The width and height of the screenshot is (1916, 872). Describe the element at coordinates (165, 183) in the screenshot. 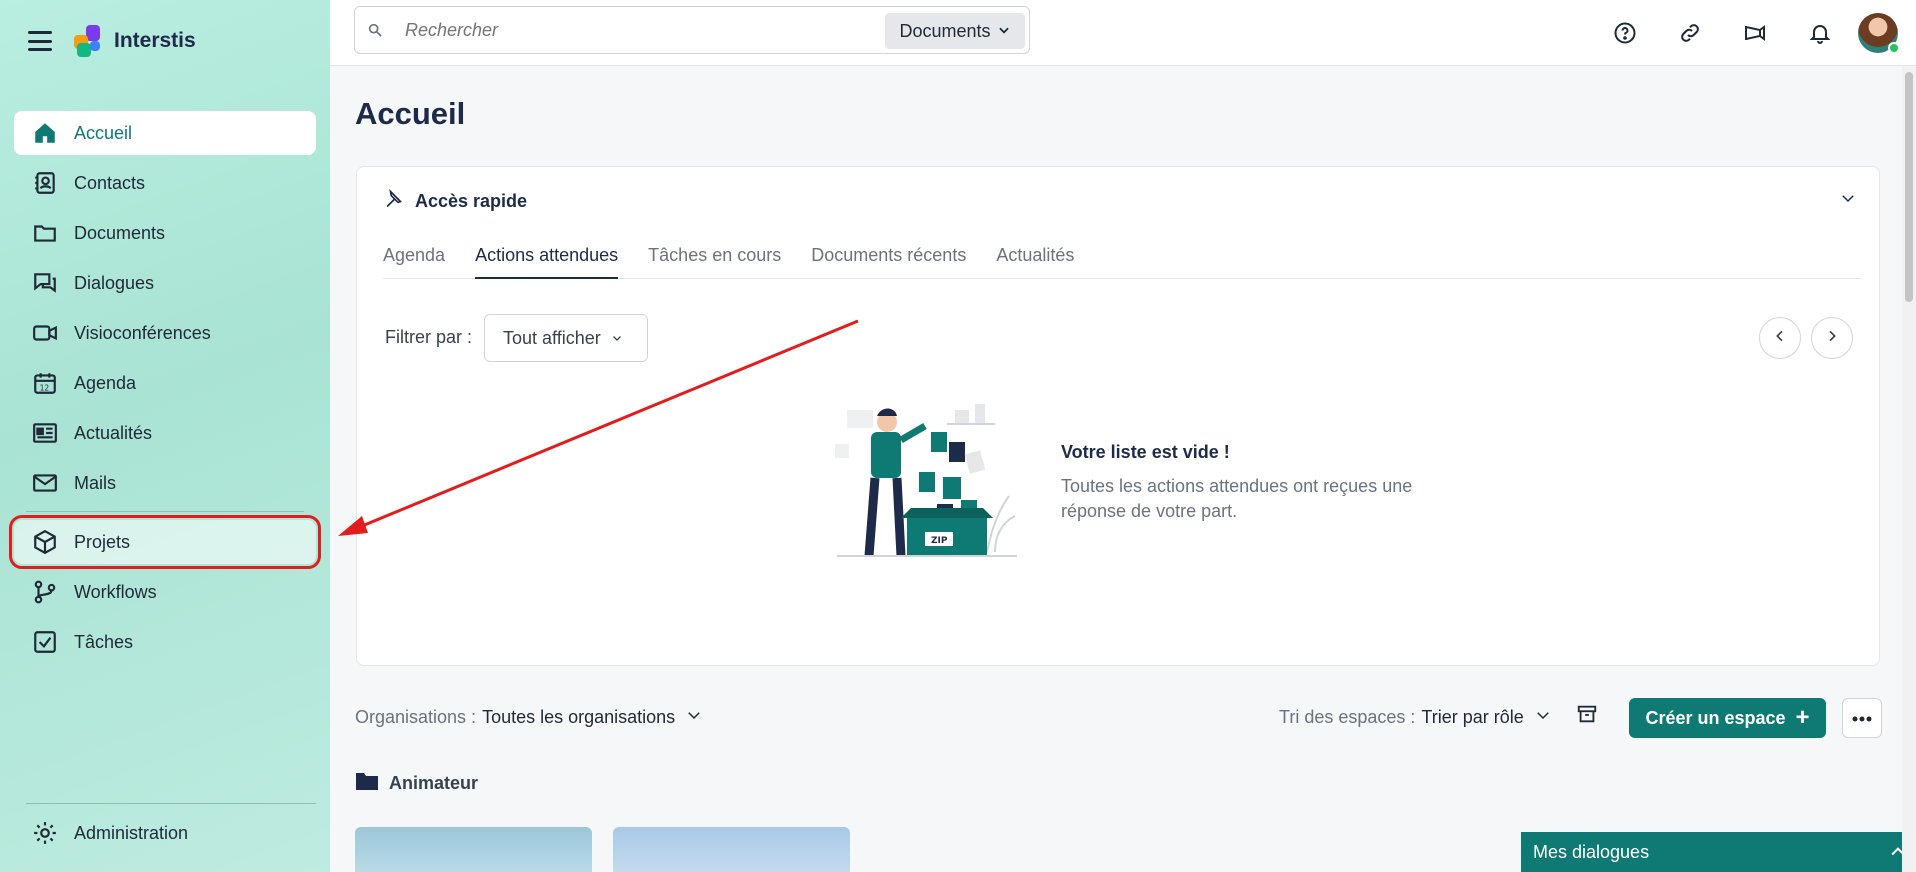

I see `sidebar-item-contacts: Contacts` at that location.